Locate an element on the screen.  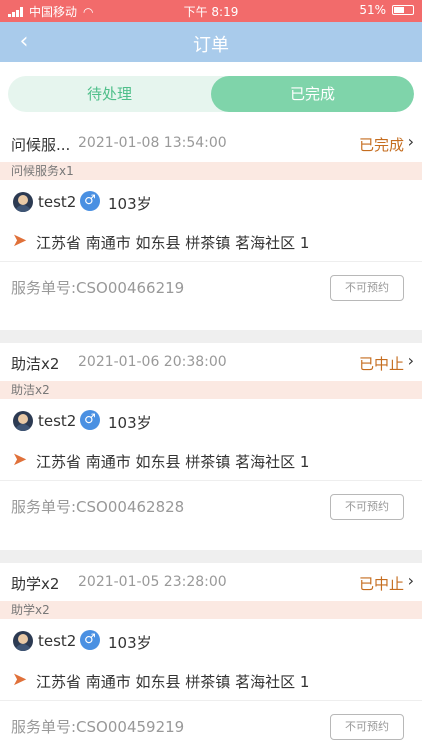
tabs-container: 待处理 已完成 is located at coordinates (211, 93).